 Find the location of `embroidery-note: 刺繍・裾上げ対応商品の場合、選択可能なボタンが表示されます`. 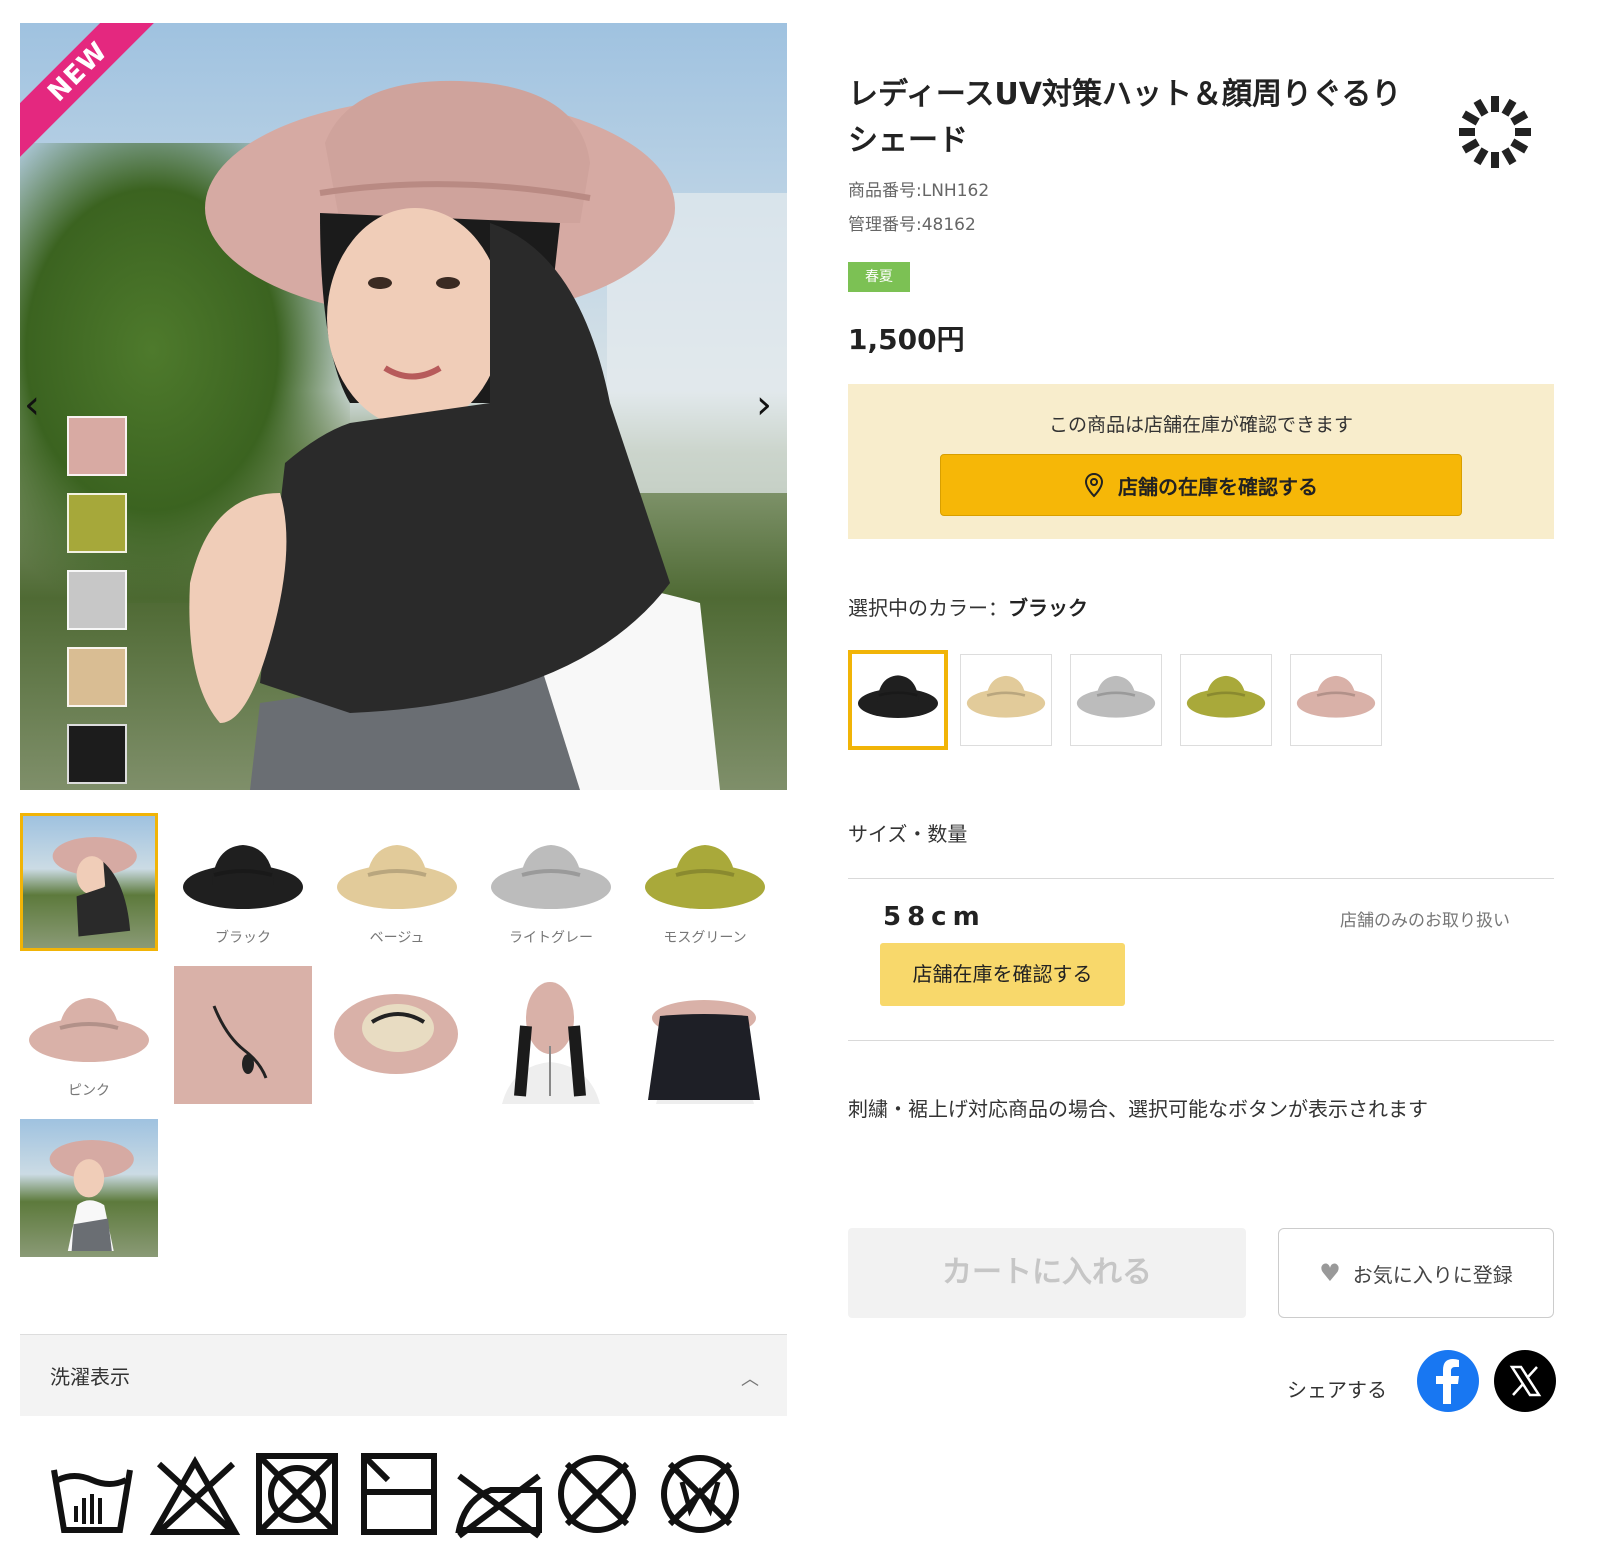

embroidery-note: 刺繍・裾上げ対応商品の場合、選択可能なボタンが表示されます is located at coordinates (1138, 1109).